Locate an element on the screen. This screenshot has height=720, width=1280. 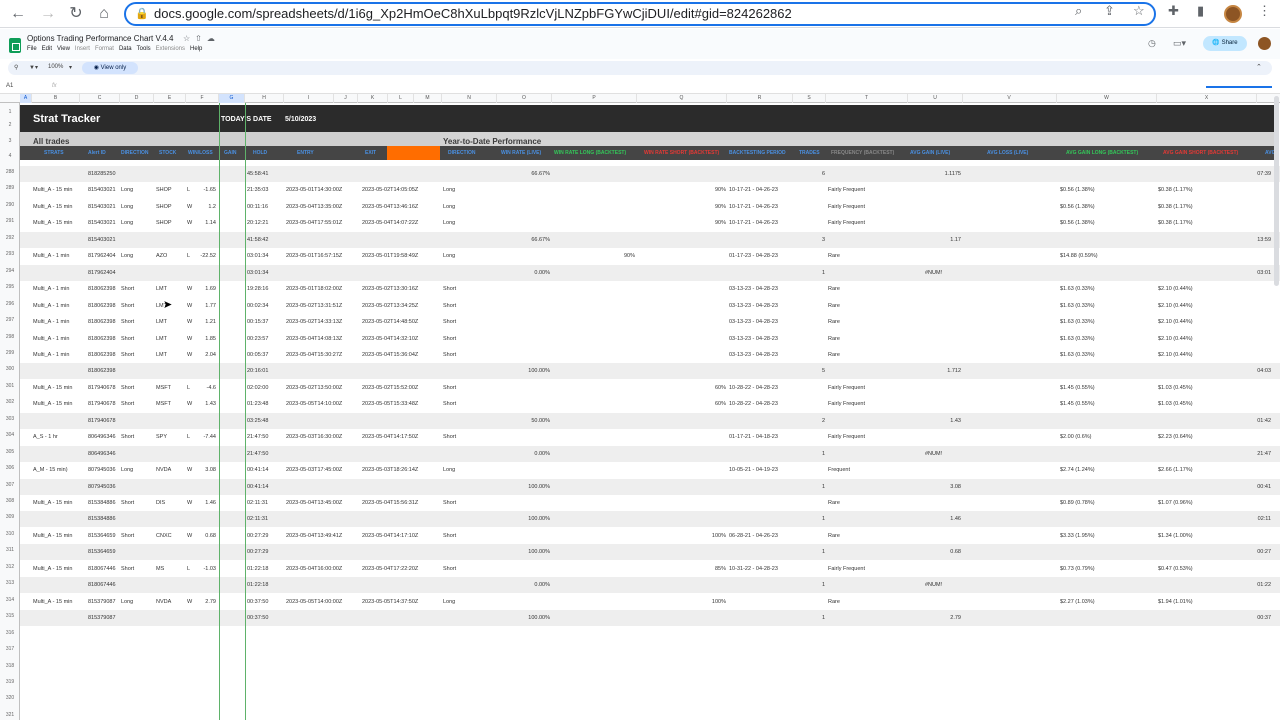
cell-strat: Multi_A - 1 min is located at coordinates (51, 306).